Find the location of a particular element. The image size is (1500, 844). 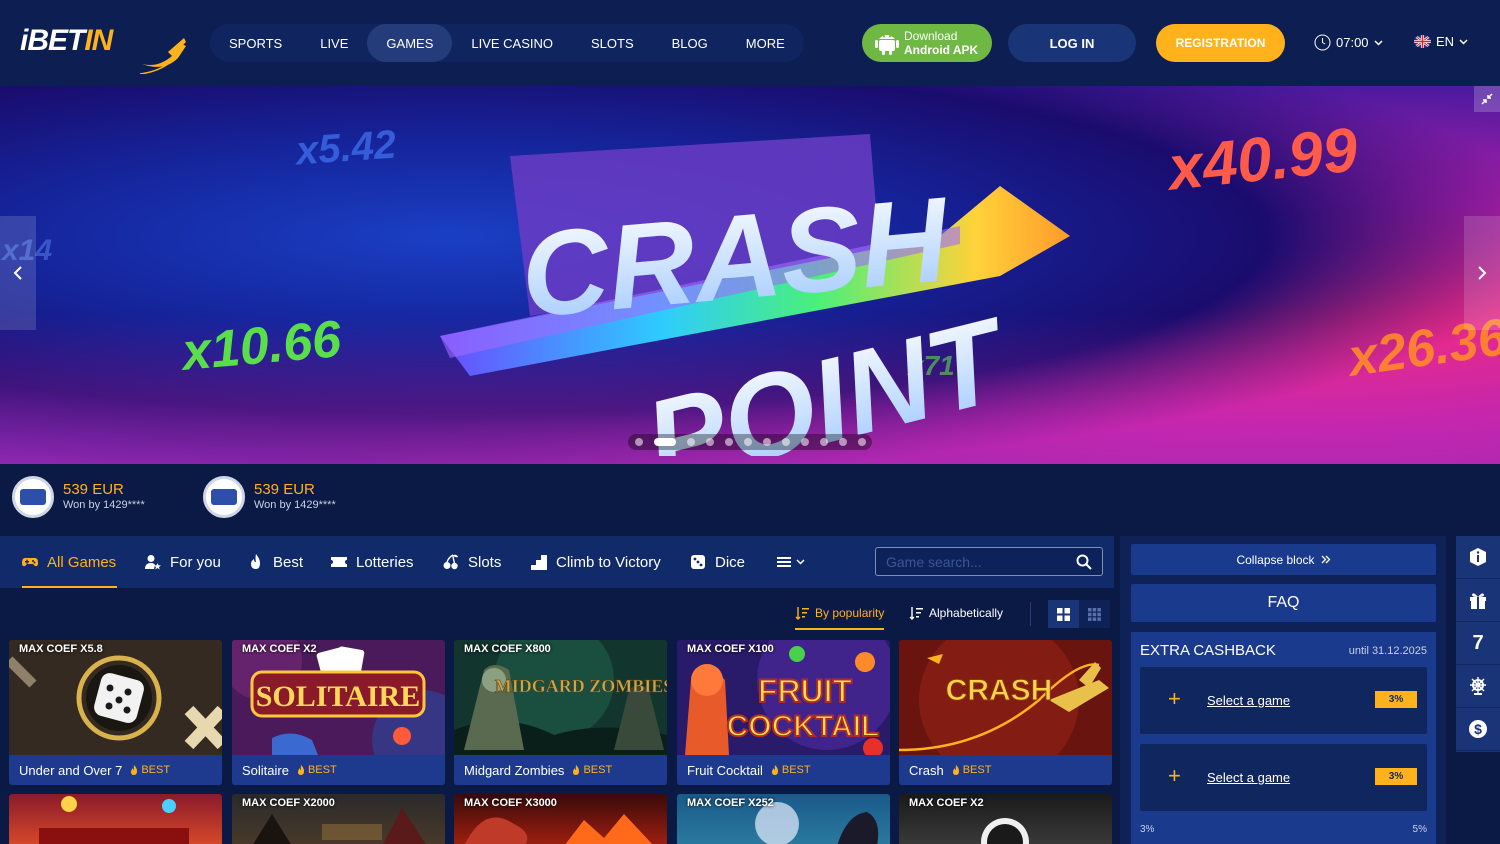

view-small-grid-button is located at coordinates (1094, 614).